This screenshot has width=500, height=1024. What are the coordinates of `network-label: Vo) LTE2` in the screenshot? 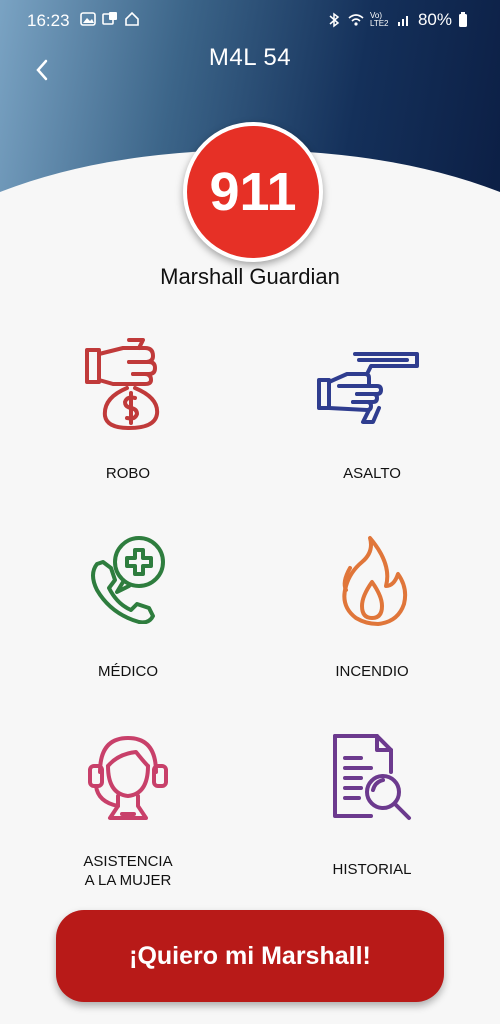 It's located at (379, 19).